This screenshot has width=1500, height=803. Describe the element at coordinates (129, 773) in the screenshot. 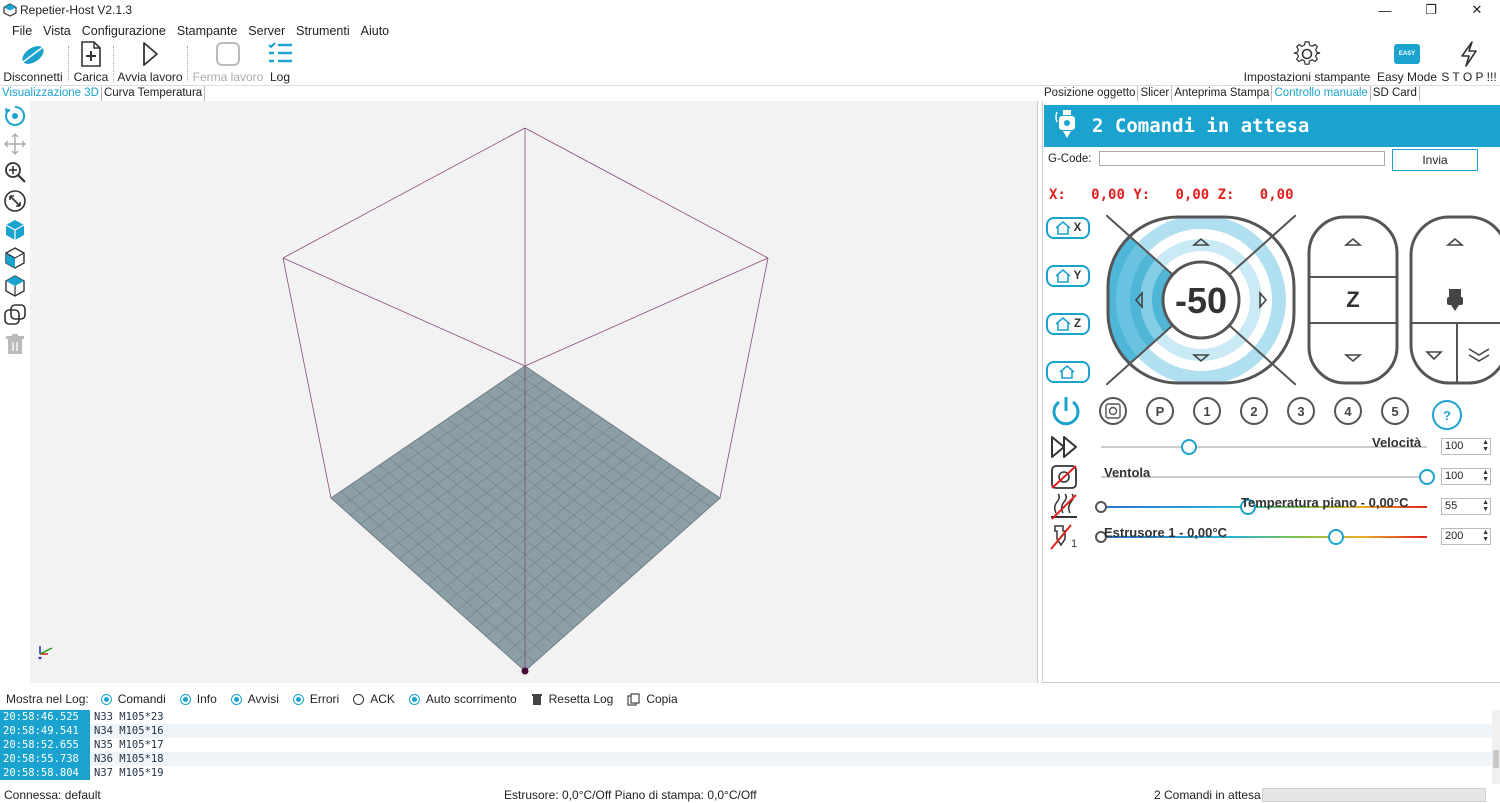

I see `log-message: N37 M105*19` at that location.